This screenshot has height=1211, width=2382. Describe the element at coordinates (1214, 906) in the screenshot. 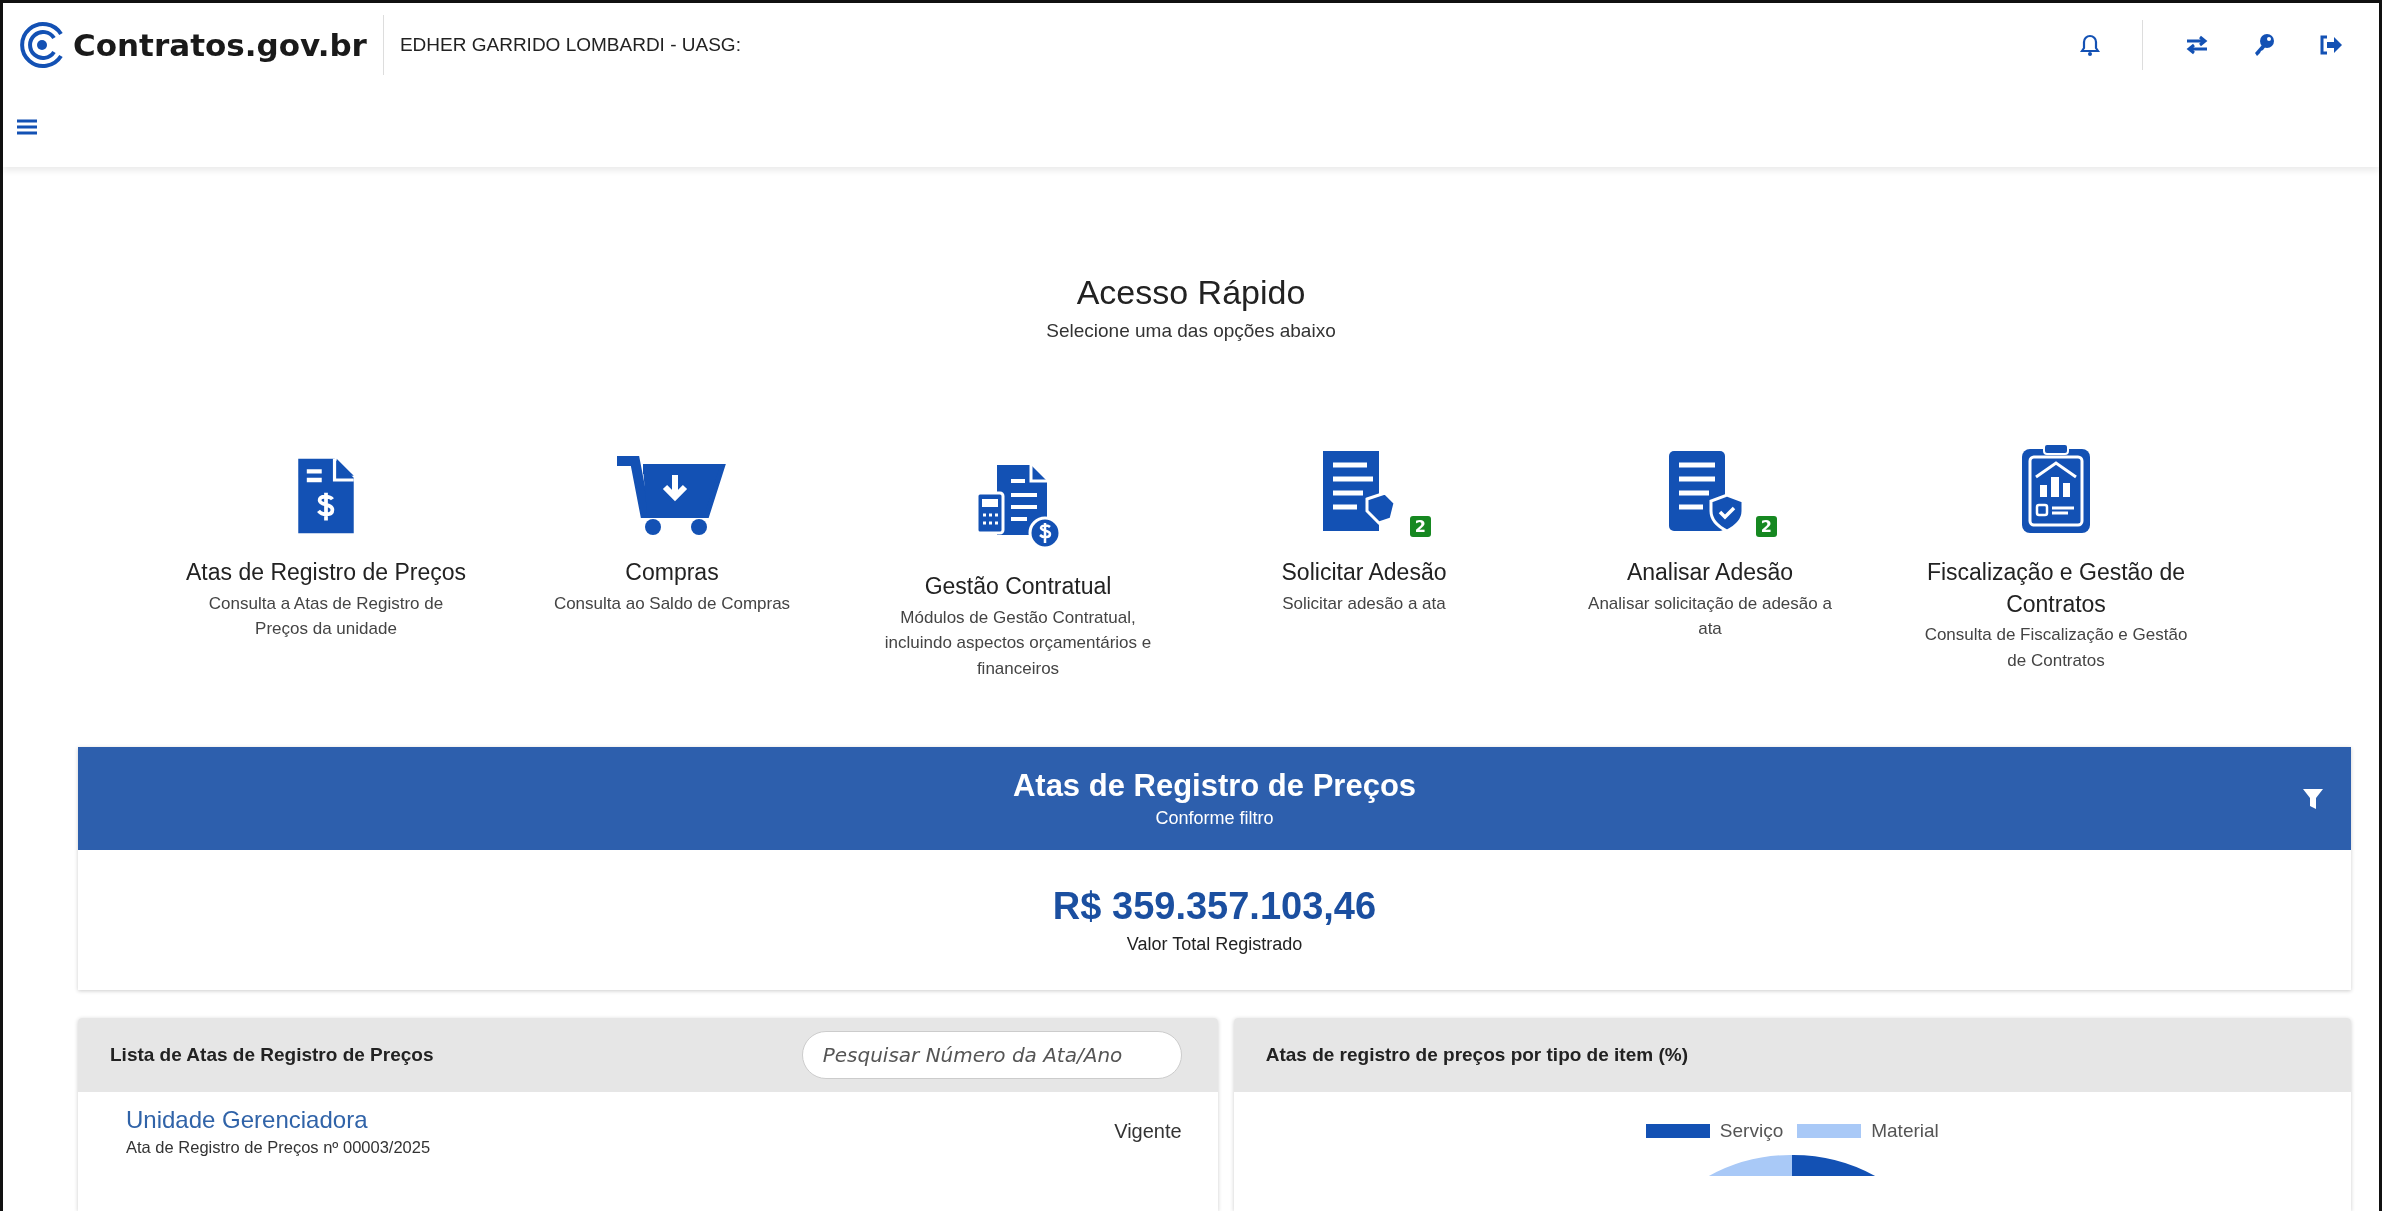

I see `total-value: R$ 359.357.103,46` at that location.